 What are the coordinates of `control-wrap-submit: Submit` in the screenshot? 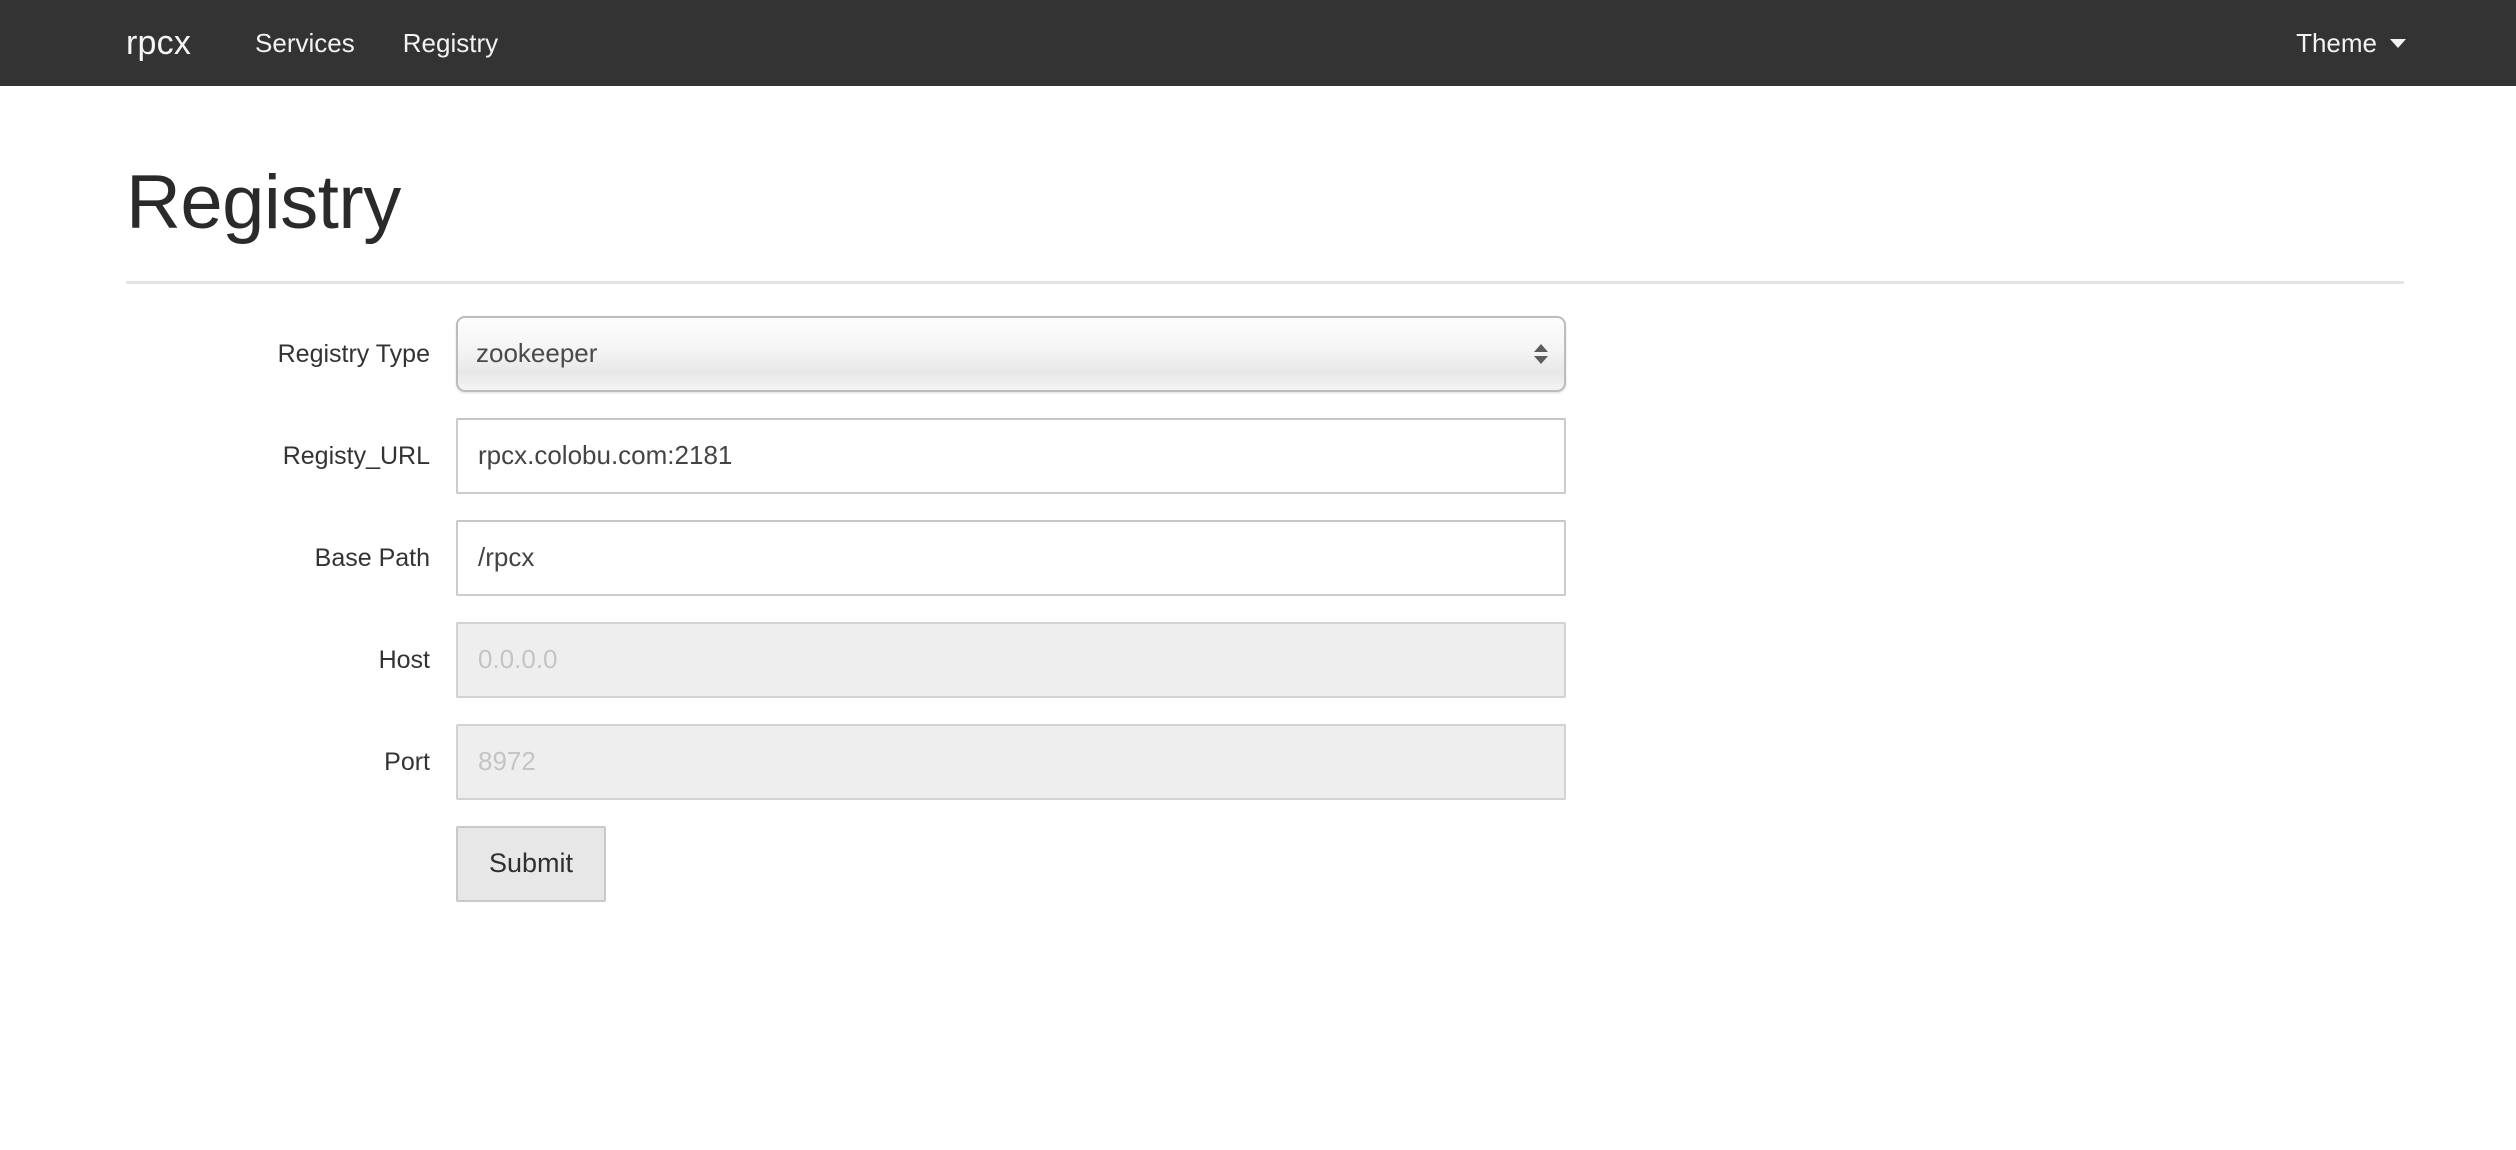 It's located at (1011, 863).